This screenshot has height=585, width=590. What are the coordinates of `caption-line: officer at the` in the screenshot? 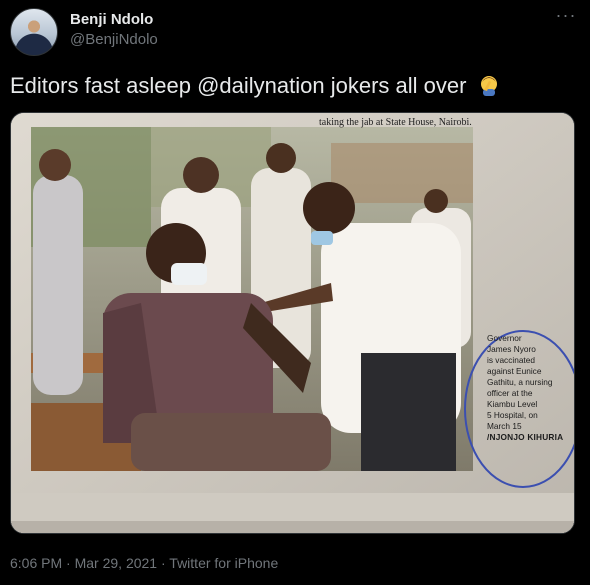 It's located at (510, 393).